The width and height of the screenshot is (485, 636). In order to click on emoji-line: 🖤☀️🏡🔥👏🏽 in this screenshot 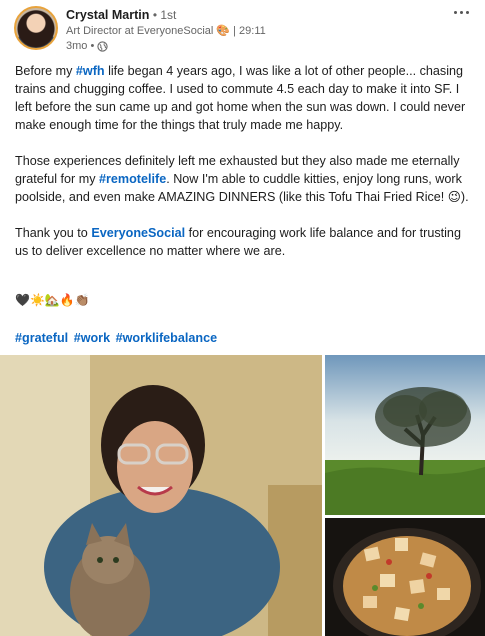, I will do `click(52, 300)`.